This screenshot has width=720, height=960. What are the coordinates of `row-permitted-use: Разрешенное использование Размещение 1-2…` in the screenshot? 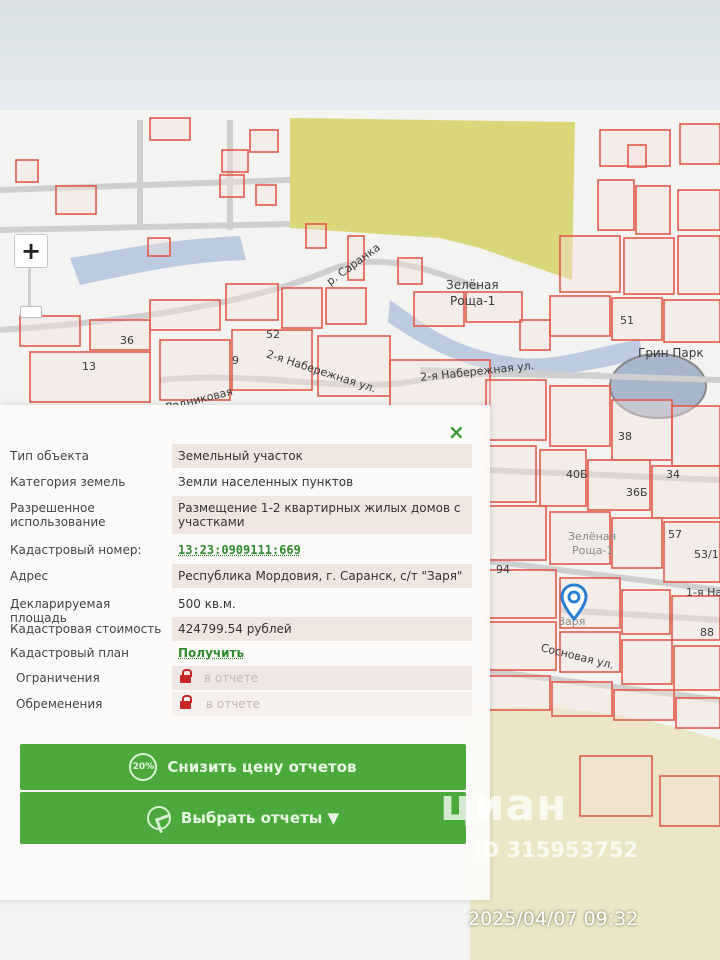 It's located at (240, 515).